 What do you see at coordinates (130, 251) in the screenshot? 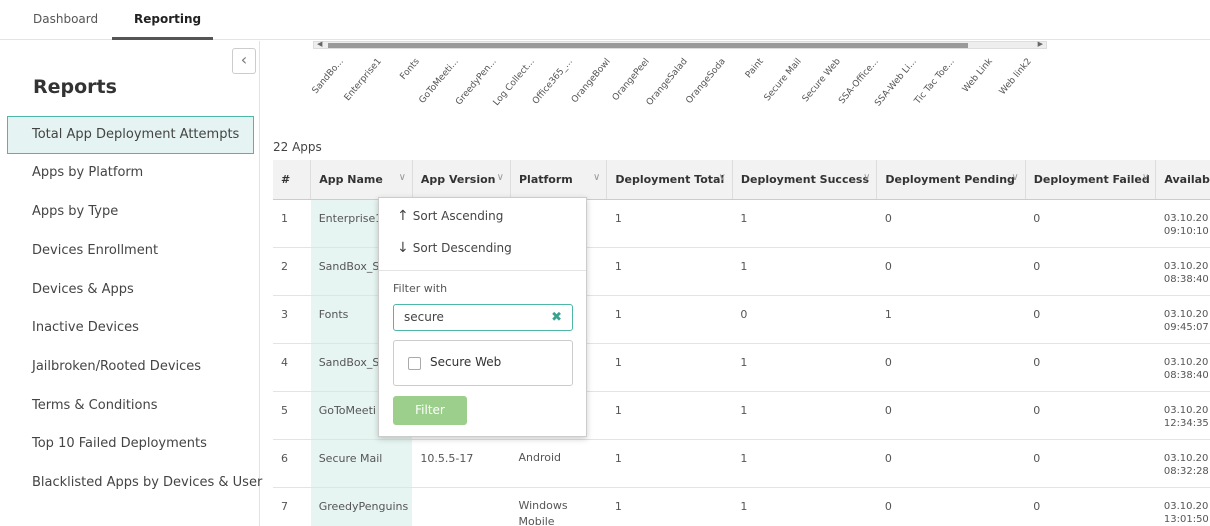
I see `sidebar-item-devices-enrollment: Devices Enrollment` at bounding box center [130, 251].